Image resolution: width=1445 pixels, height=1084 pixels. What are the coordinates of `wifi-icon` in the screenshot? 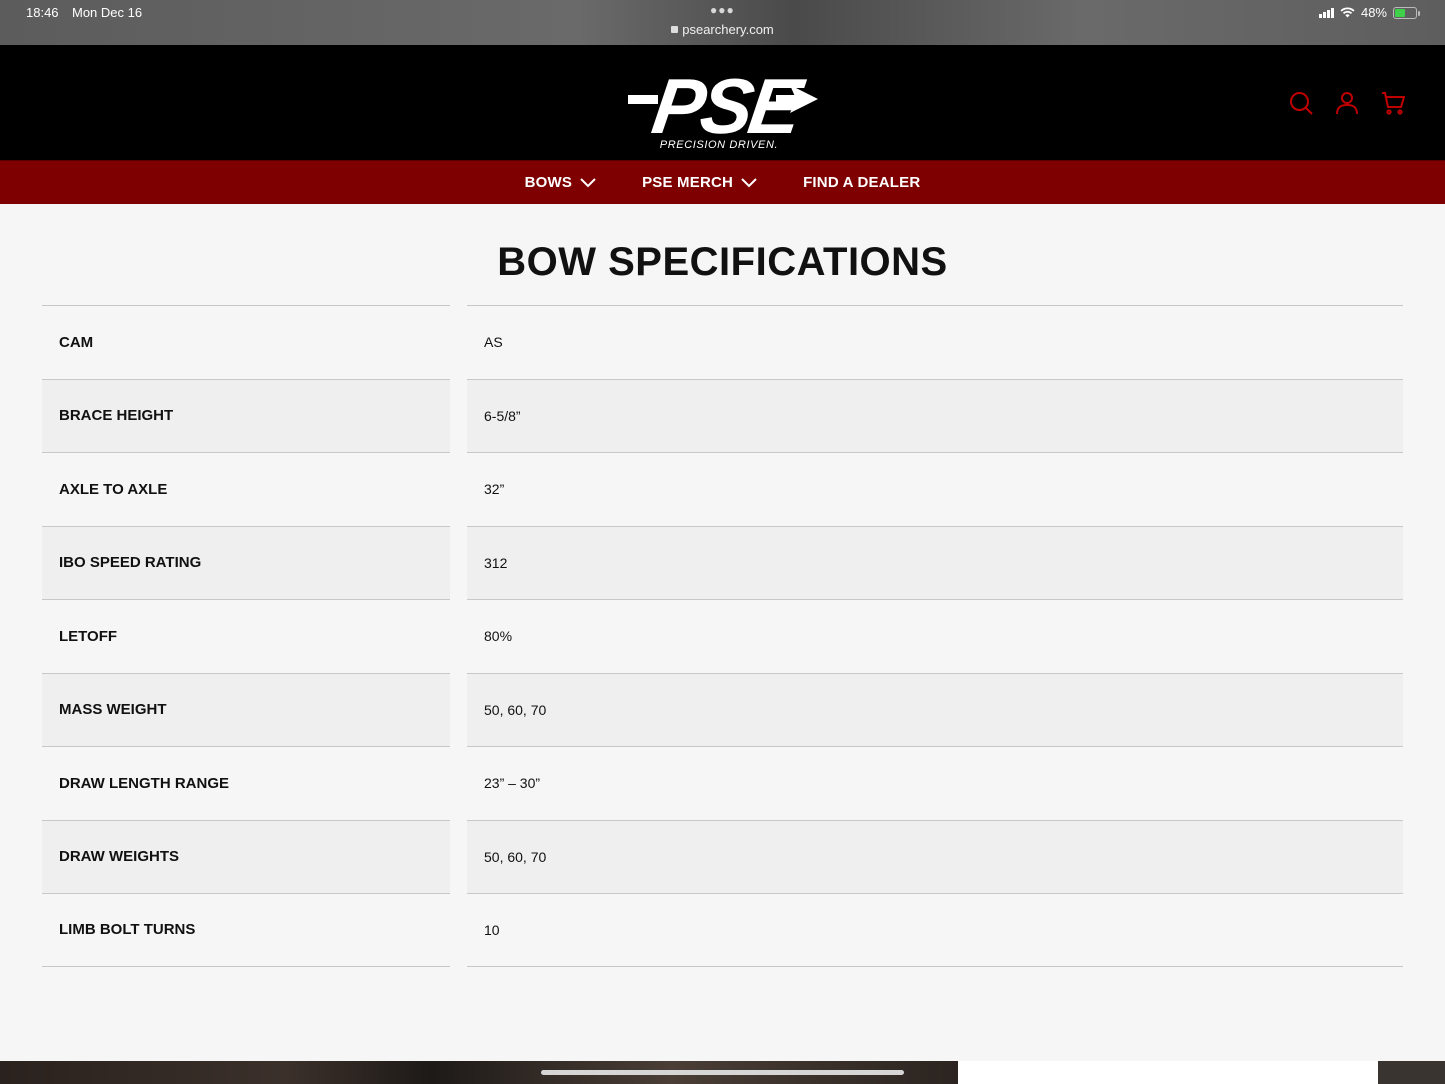 It's located at (1347, 12).